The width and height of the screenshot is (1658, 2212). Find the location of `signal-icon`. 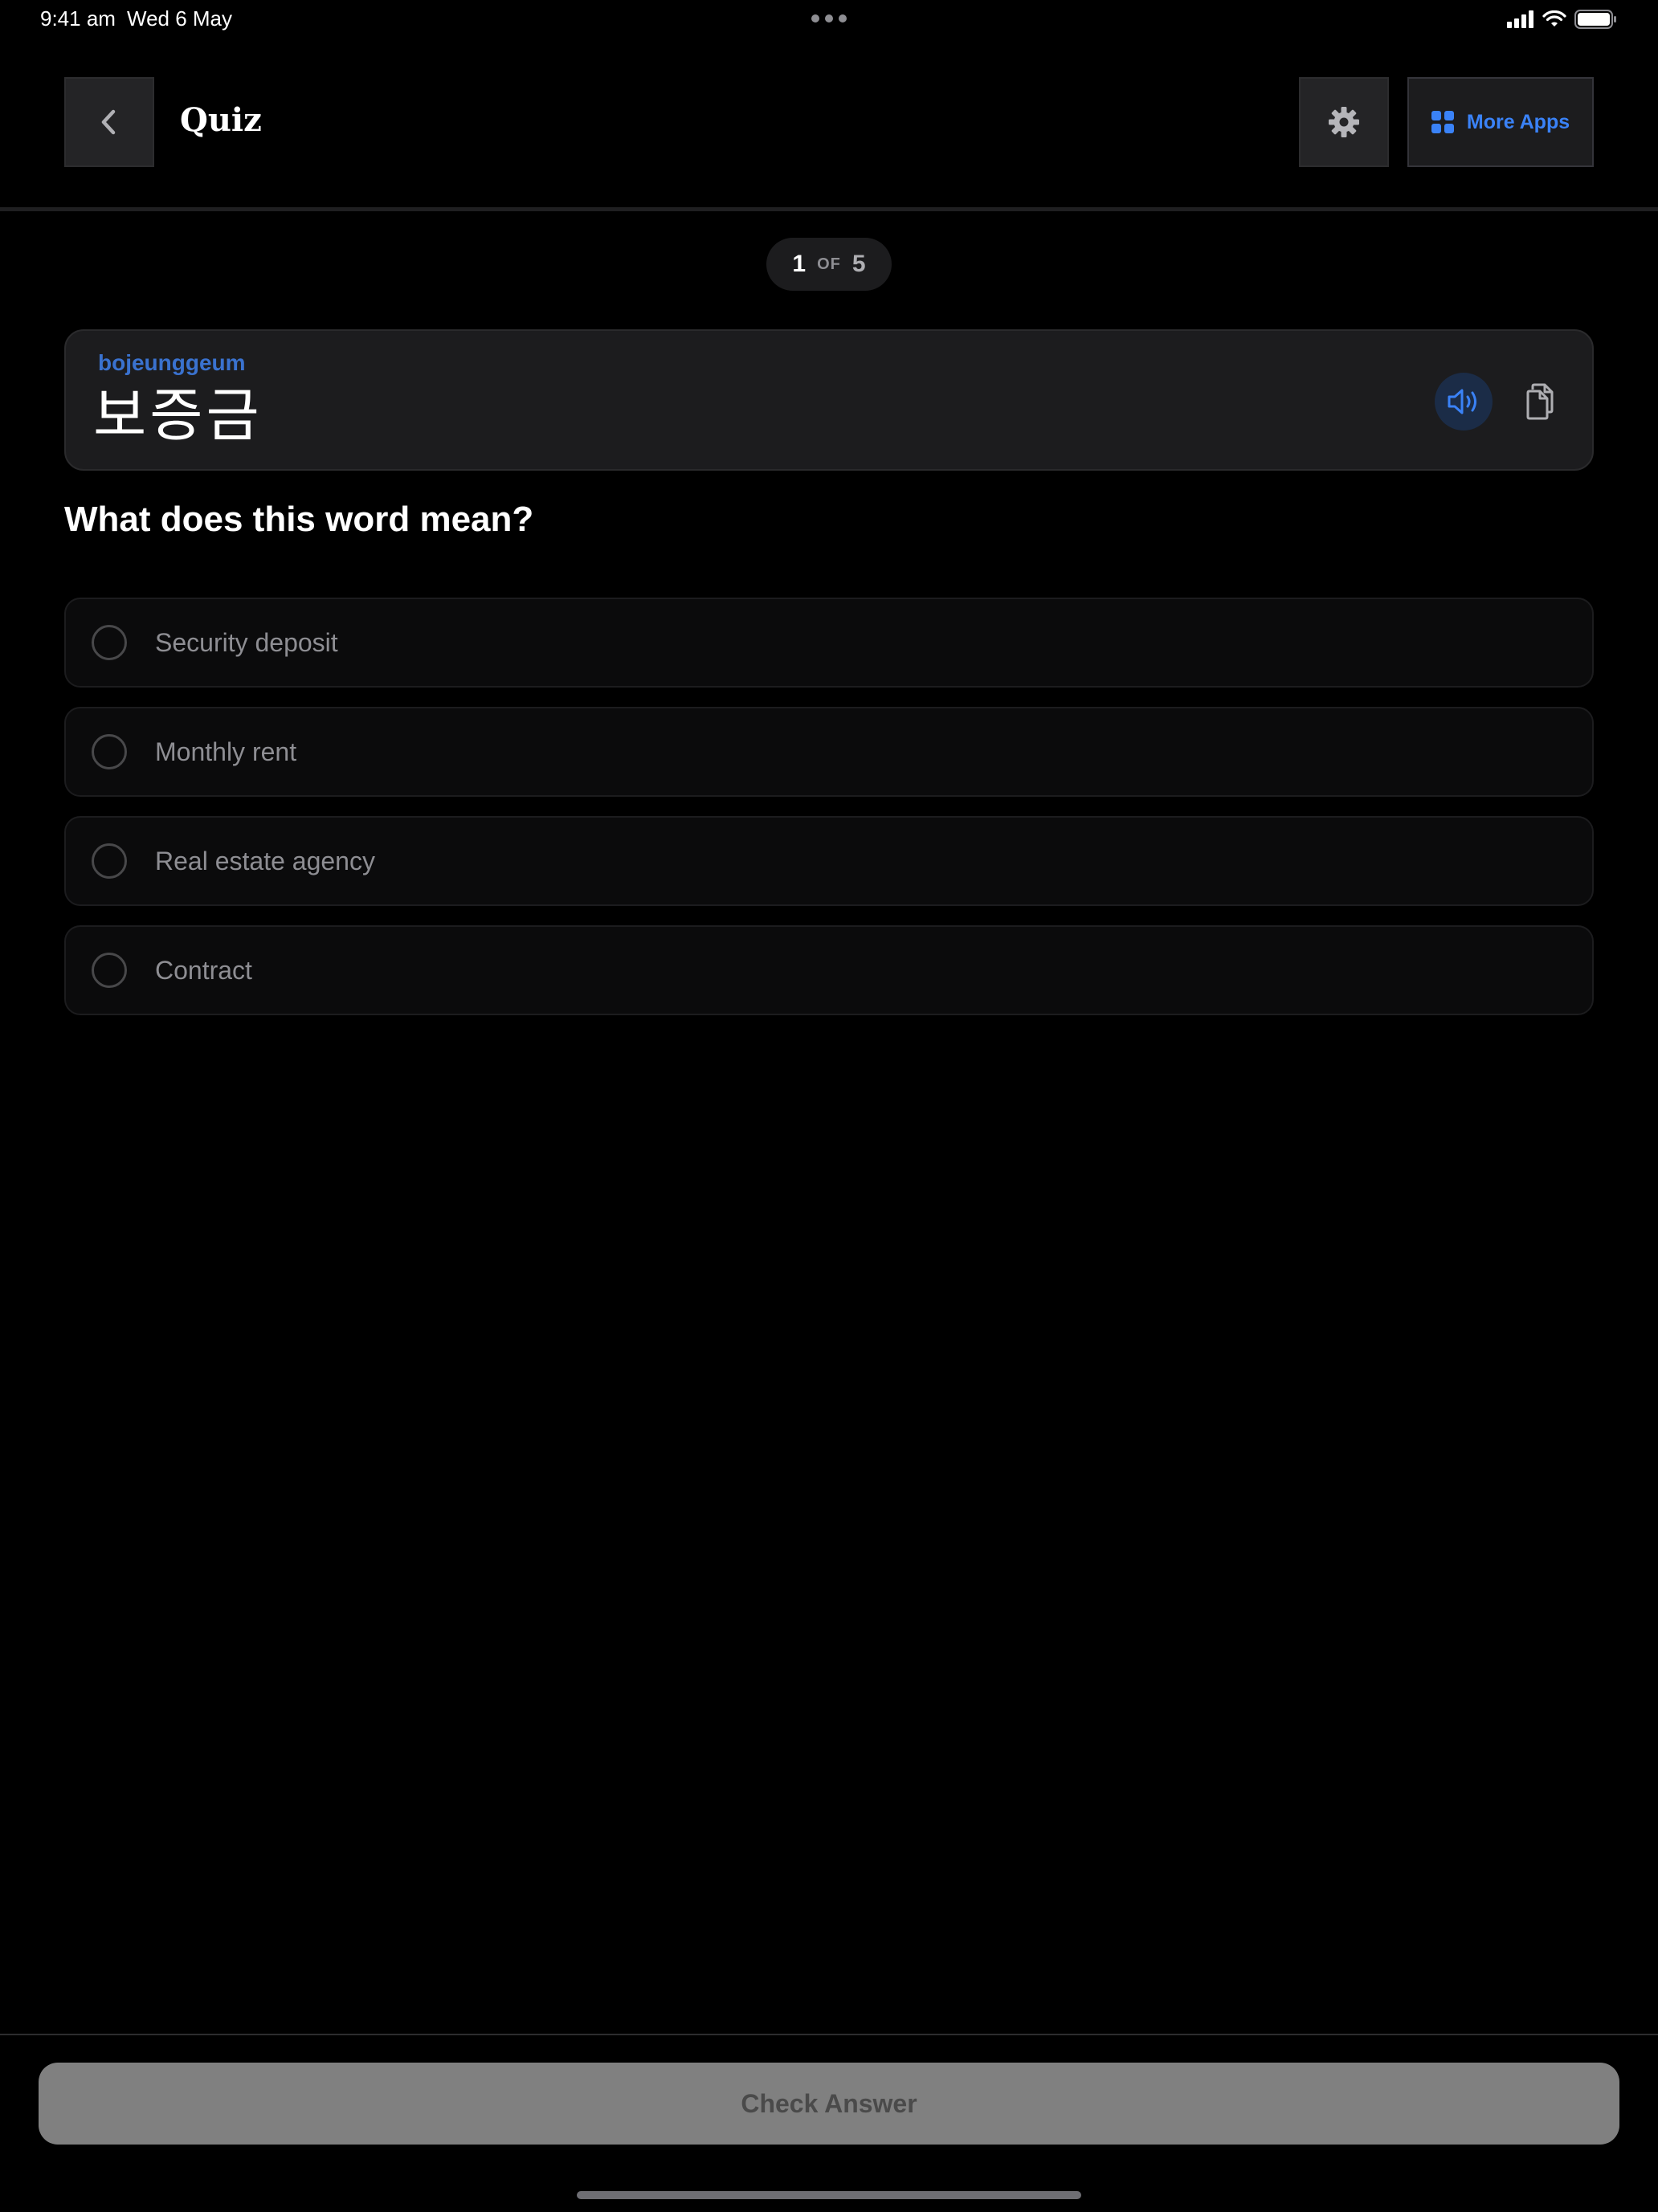

signal-icon is located at coordinates (1520, 19).